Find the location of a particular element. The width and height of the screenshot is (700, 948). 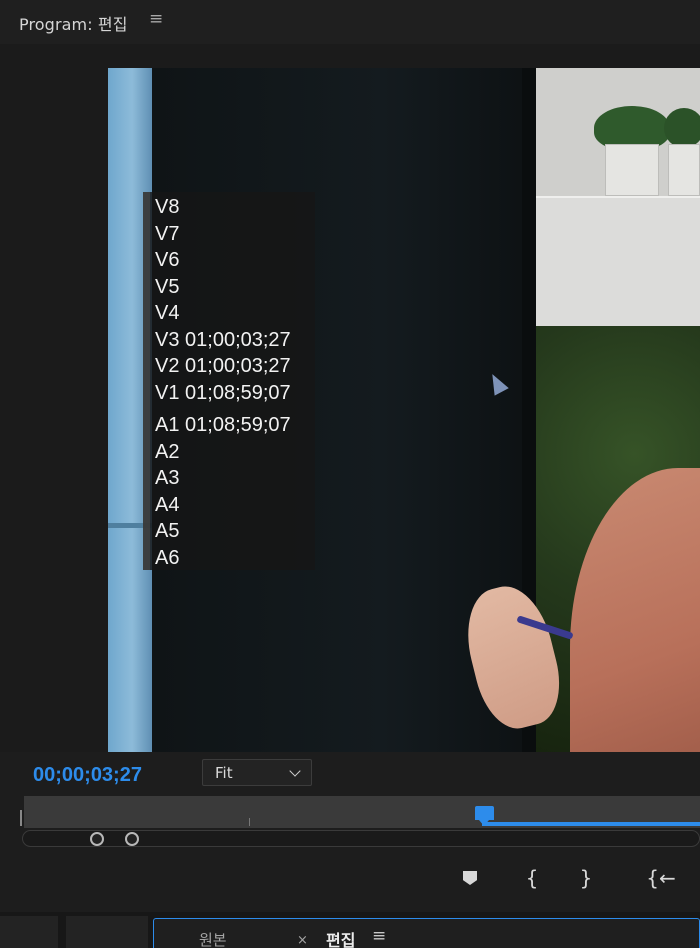

zoom-level-select: Fit is located at coordinates (257, 772).